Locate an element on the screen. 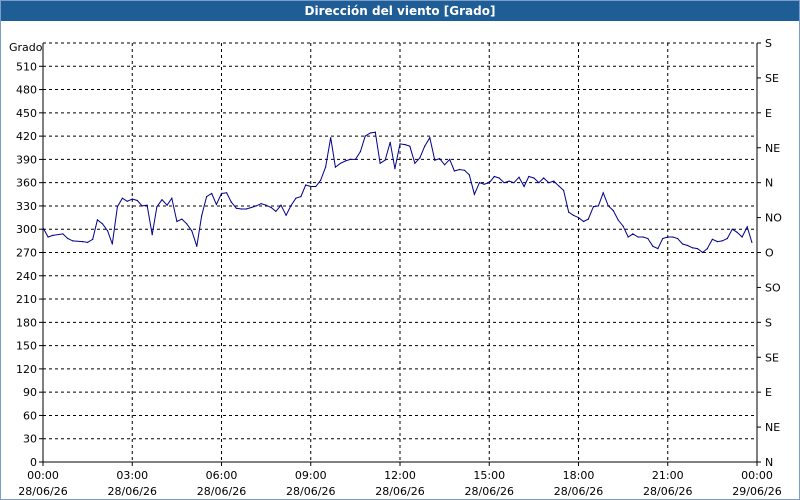 This screenshot has height=500, width=800. y-tick-label: 480 is located at coordinates (26, 90).